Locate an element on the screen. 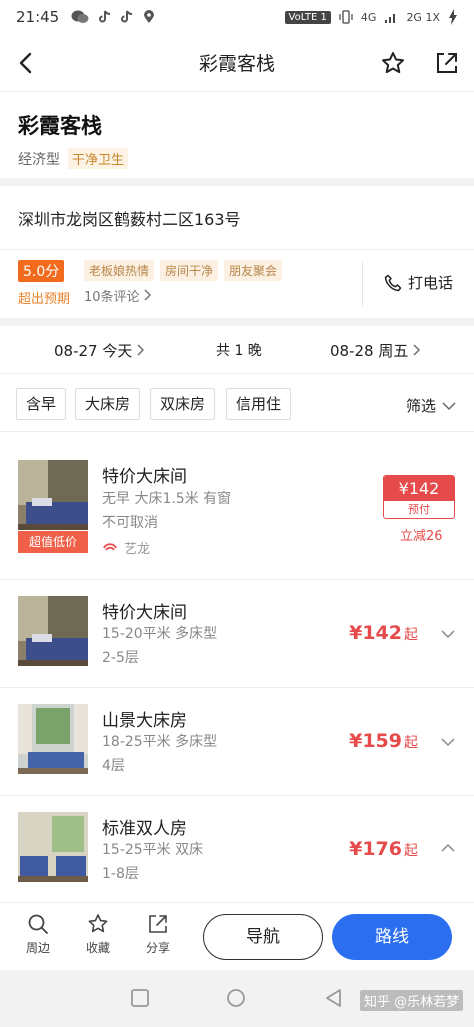 The height and width of the screenshot is (1027, 474). score-badge: 5.0分 is located at coordinates (41, 271).